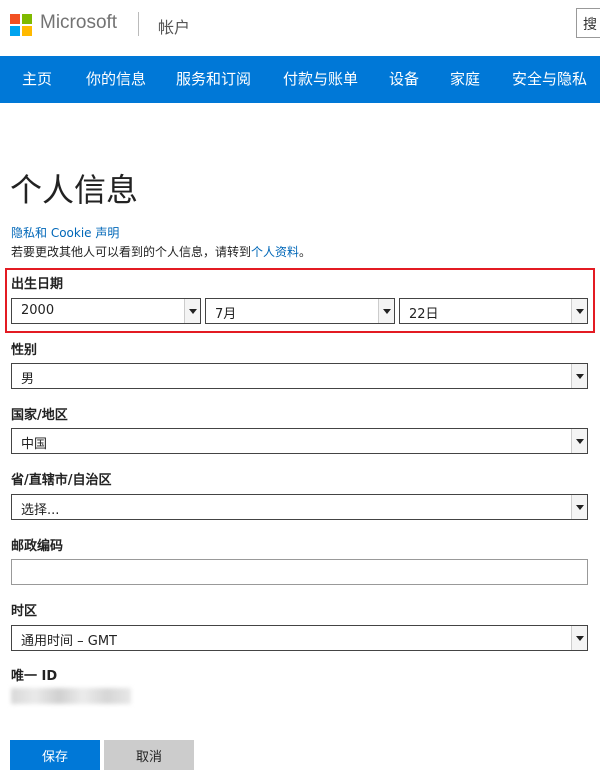  I want to click on nav-item-devices: 设备, so click(404, 78).